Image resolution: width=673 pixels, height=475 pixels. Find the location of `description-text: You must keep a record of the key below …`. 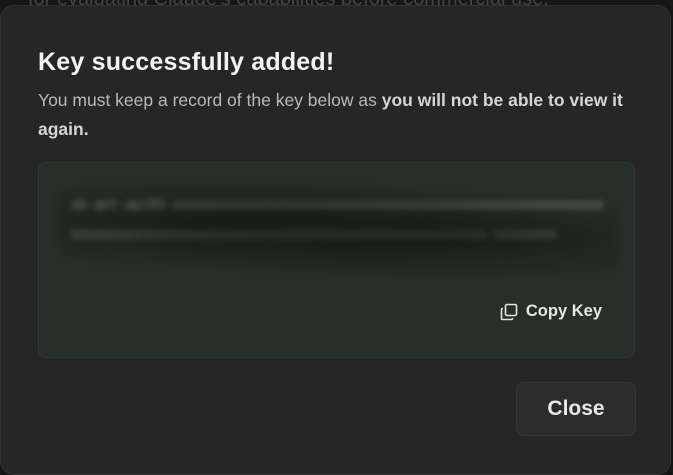

description-text: You must keep a record of the key below … is located at coordinates (210, 100).